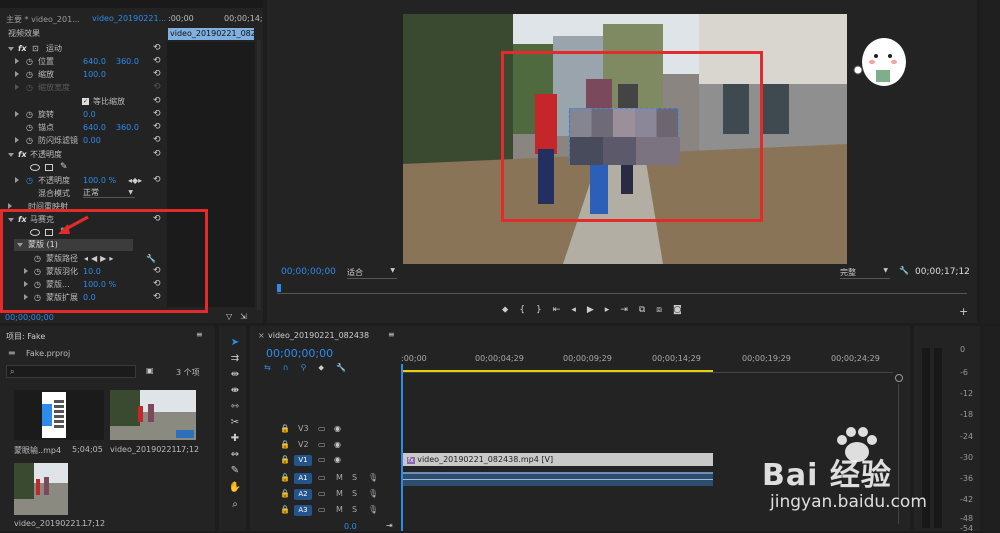 The width and height of the screenshot is (1000, 533). Describe the element at coordinates (629, 310) in the screenshot. I see `goto-out-icon: ⇥` at that location.